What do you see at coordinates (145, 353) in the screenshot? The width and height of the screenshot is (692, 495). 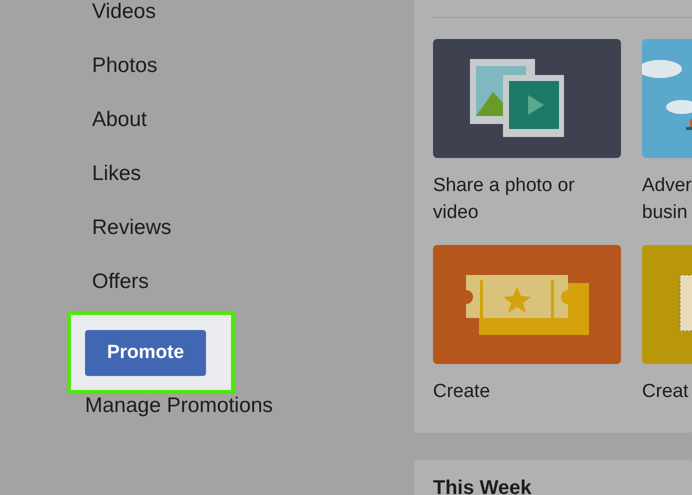 I see `promote-button: Promote` at bounding box center [145, 353].